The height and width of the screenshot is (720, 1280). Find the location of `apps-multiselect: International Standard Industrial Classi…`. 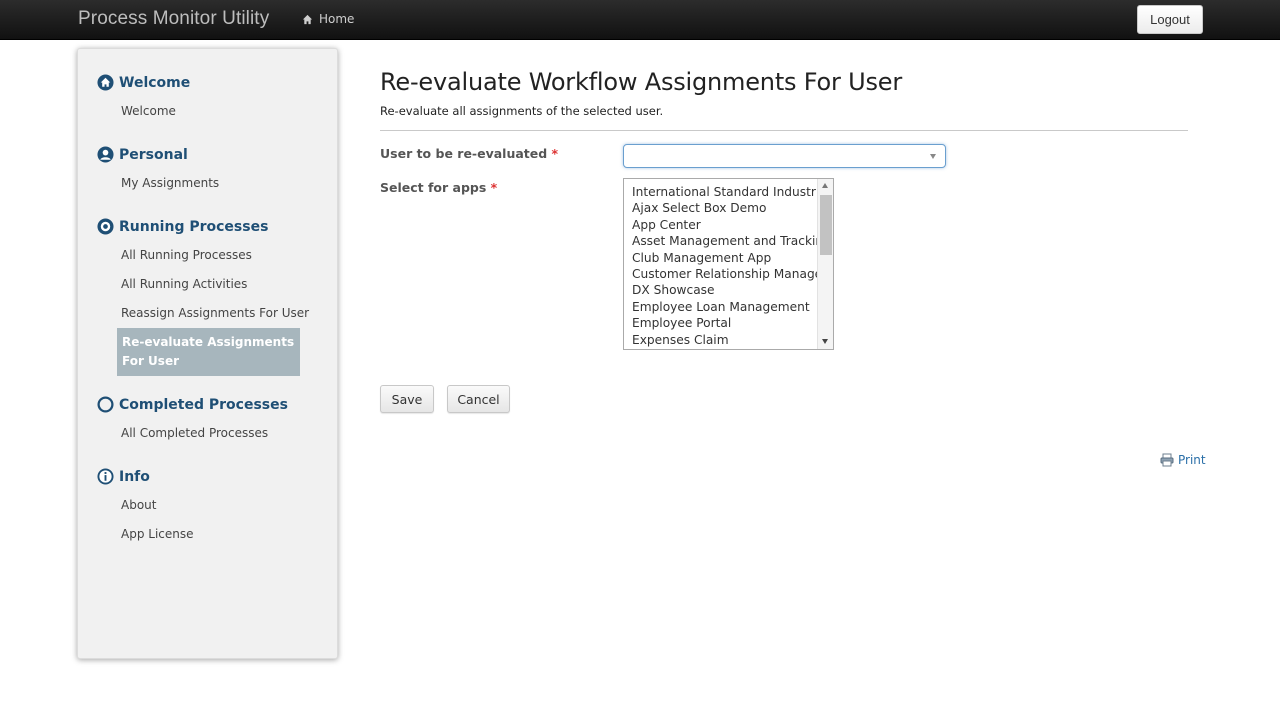

apps-multiselect: International Standard Industrial Classi… is located at coordinates (728, 264).